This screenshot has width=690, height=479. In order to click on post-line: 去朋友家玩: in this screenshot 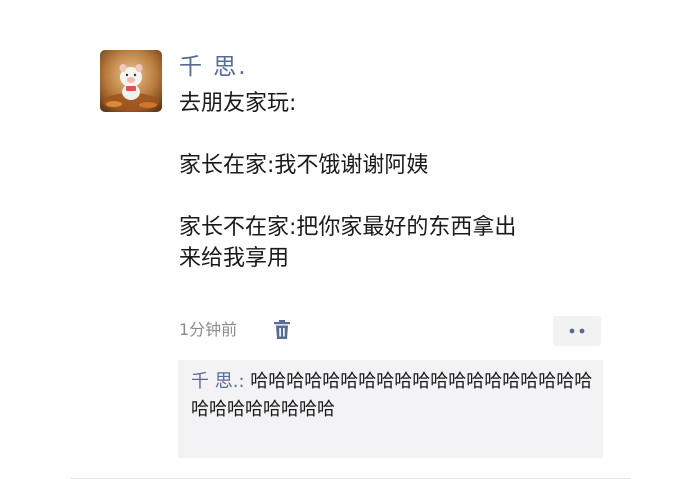, I will do `click(238, 103)`.